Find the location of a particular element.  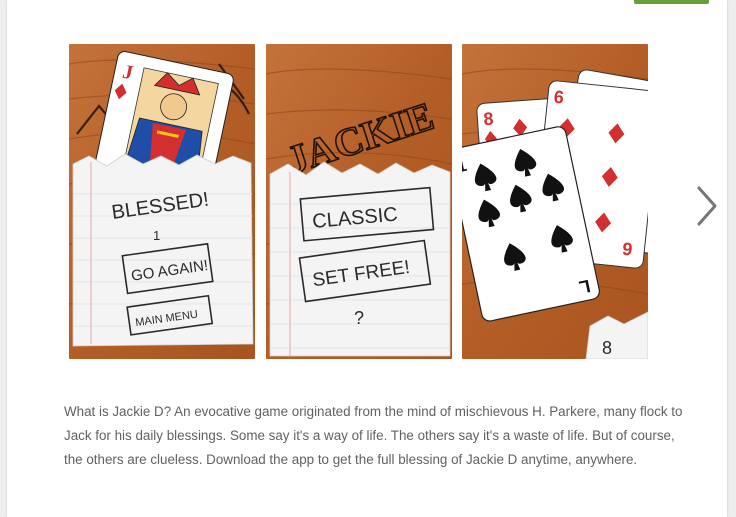

card-label-3: 9 is located at coordinates (627, 249).